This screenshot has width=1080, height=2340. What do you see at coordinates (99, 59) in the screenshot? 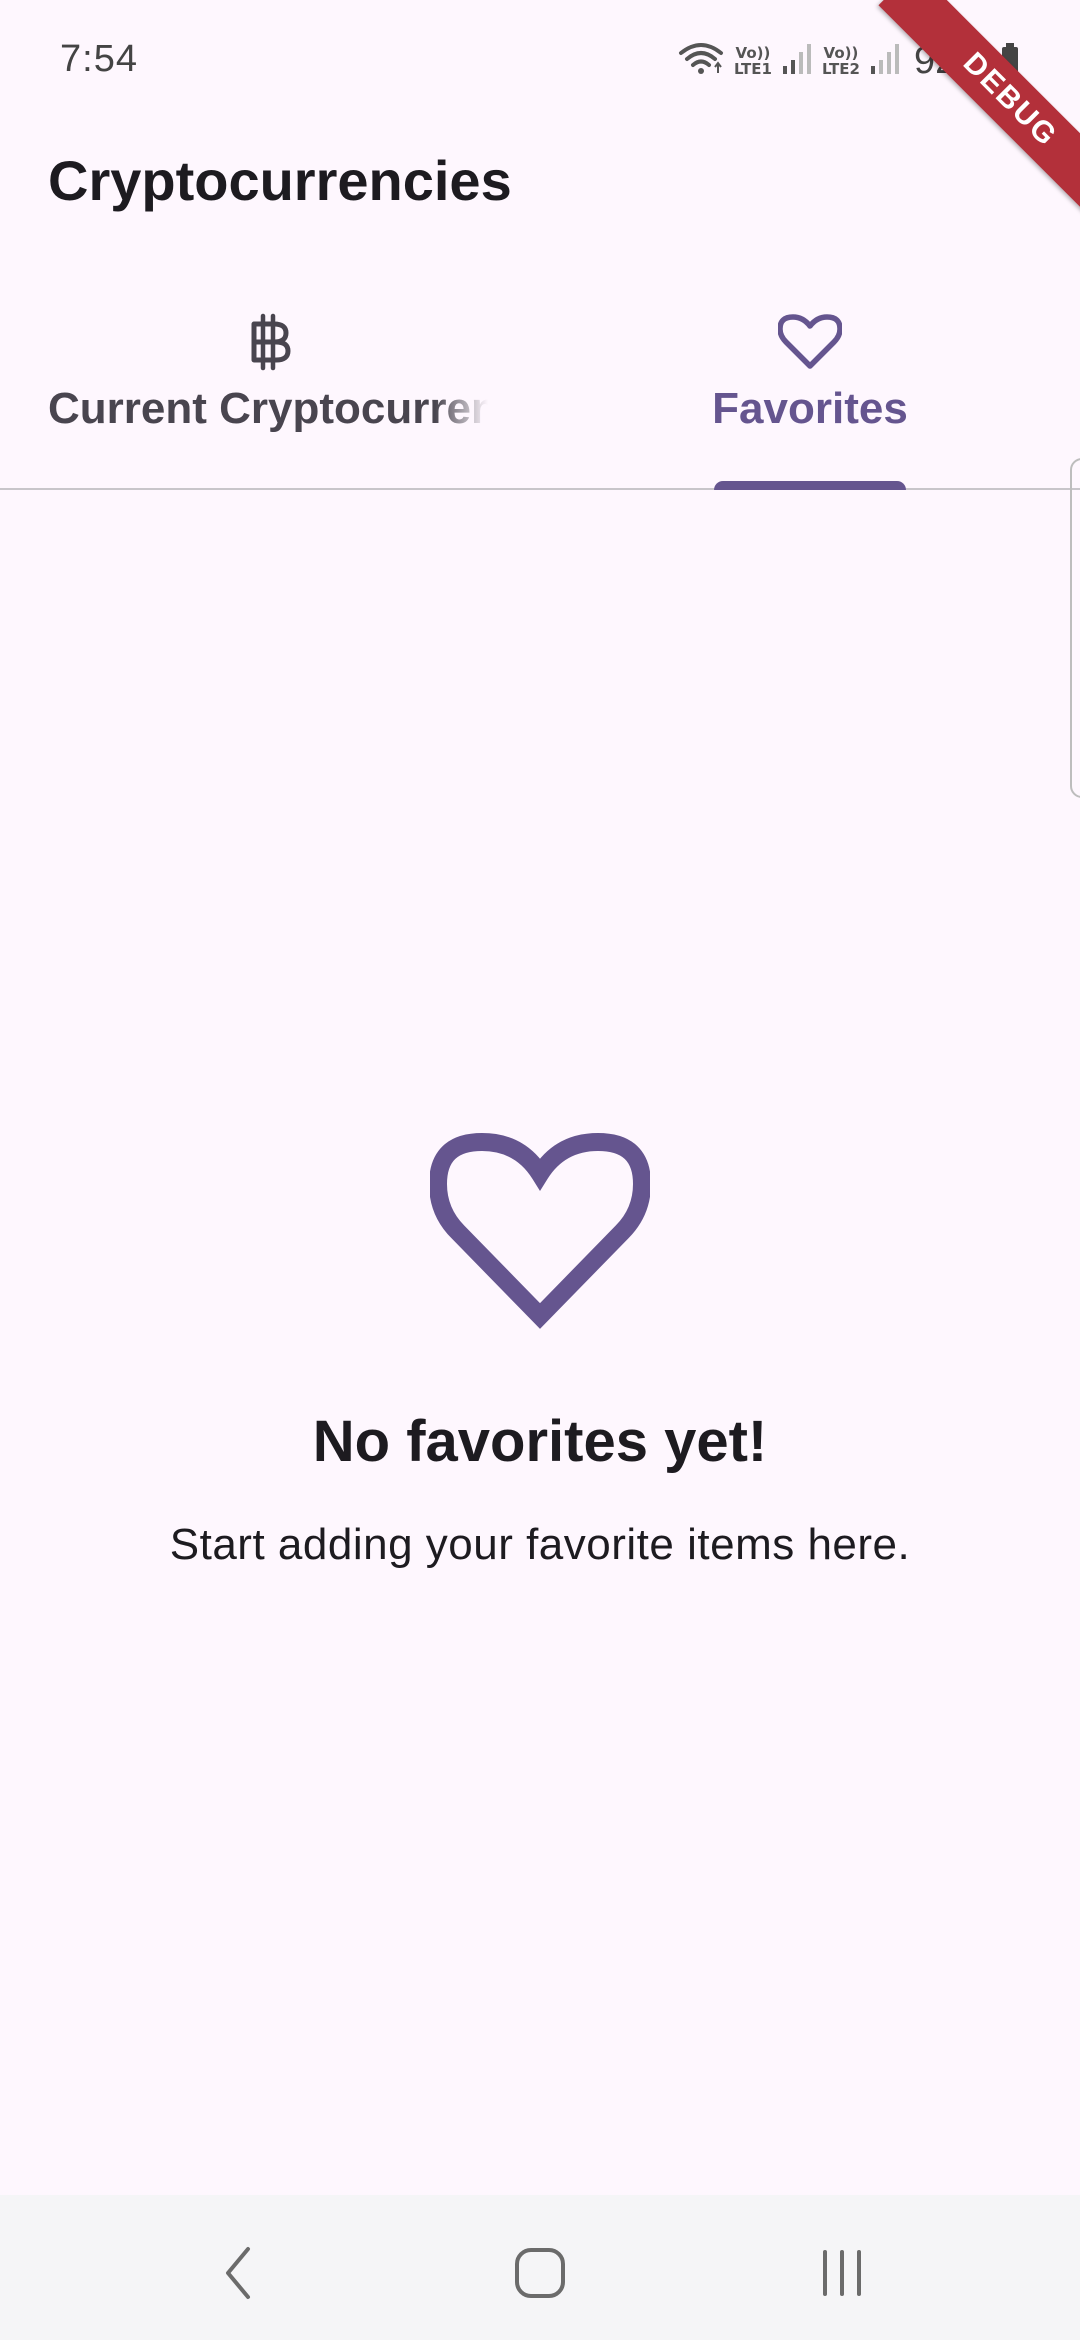
I see `status-time: 7:54` at bounding box center [99, 59].